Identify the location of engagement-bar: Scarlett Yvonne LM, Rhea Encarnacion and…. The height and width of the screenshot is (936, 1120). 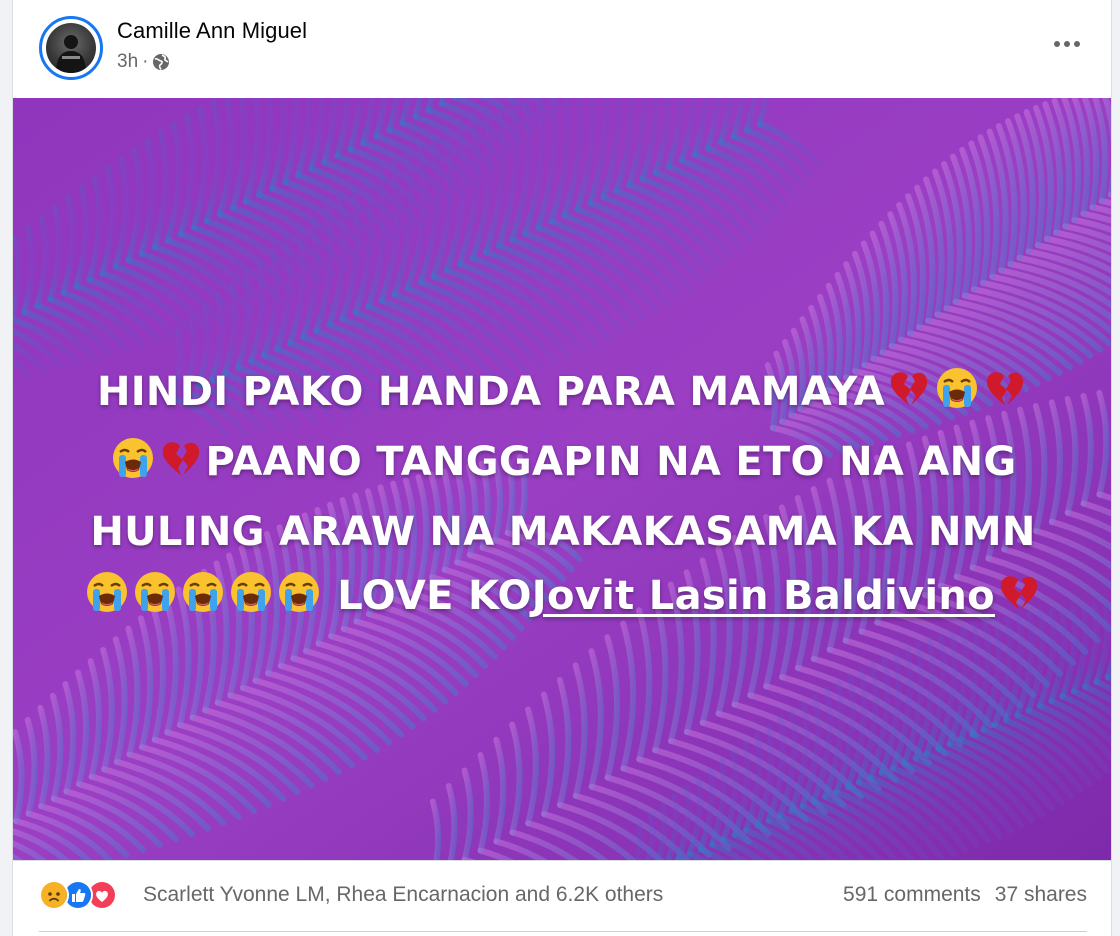
(562, 898).